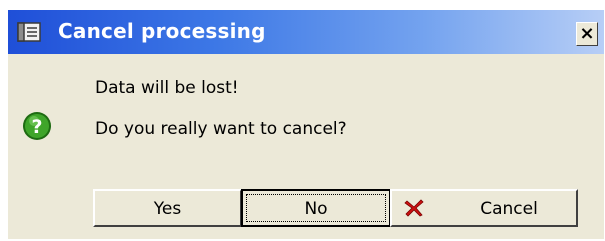 This screenshot has height=241, width=605. I want to click on window-title: Cancel processing, so click(162, 31).